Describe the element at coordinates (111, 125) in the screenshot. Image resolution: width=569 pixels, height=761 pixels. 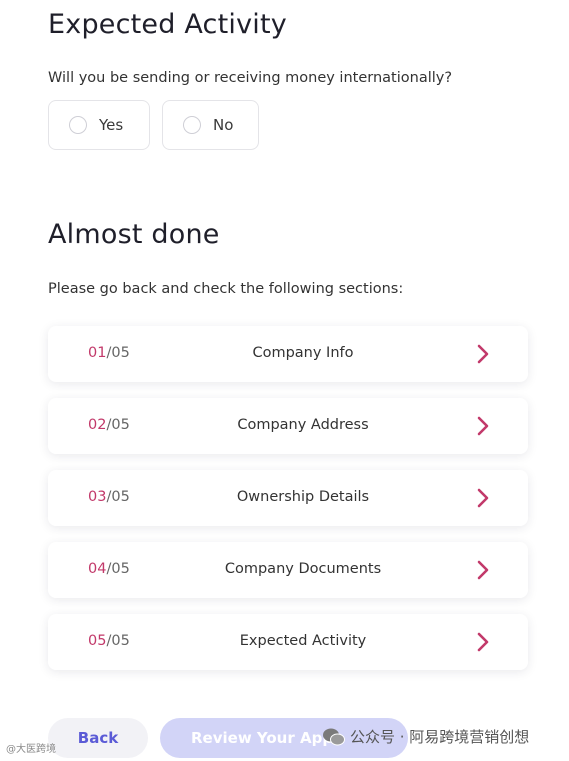
I see `radio-label-yes: Yes` at that location.